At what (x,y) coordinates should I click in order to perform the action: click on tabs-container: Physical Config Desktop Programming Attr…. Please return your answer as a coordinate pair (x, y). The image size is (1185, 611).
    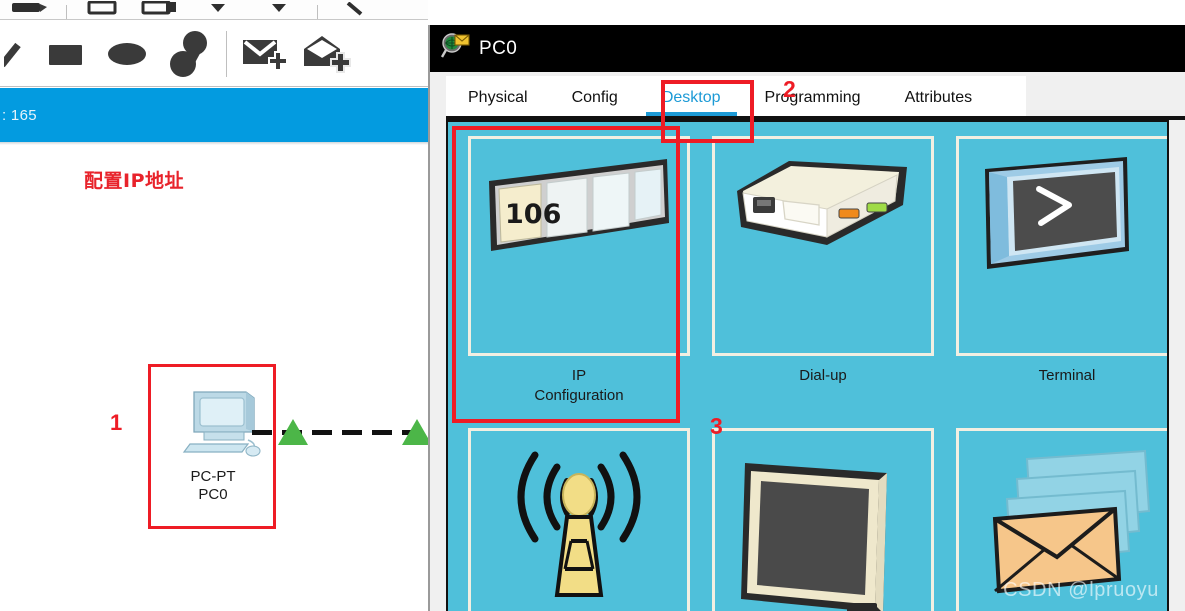
    Looking at the image, I should click on (736, 98).